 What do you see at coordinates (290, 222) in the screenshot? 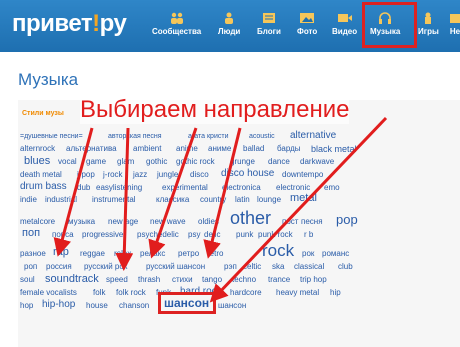
I see `tag-link: пост` at bounding box center [290, 222].